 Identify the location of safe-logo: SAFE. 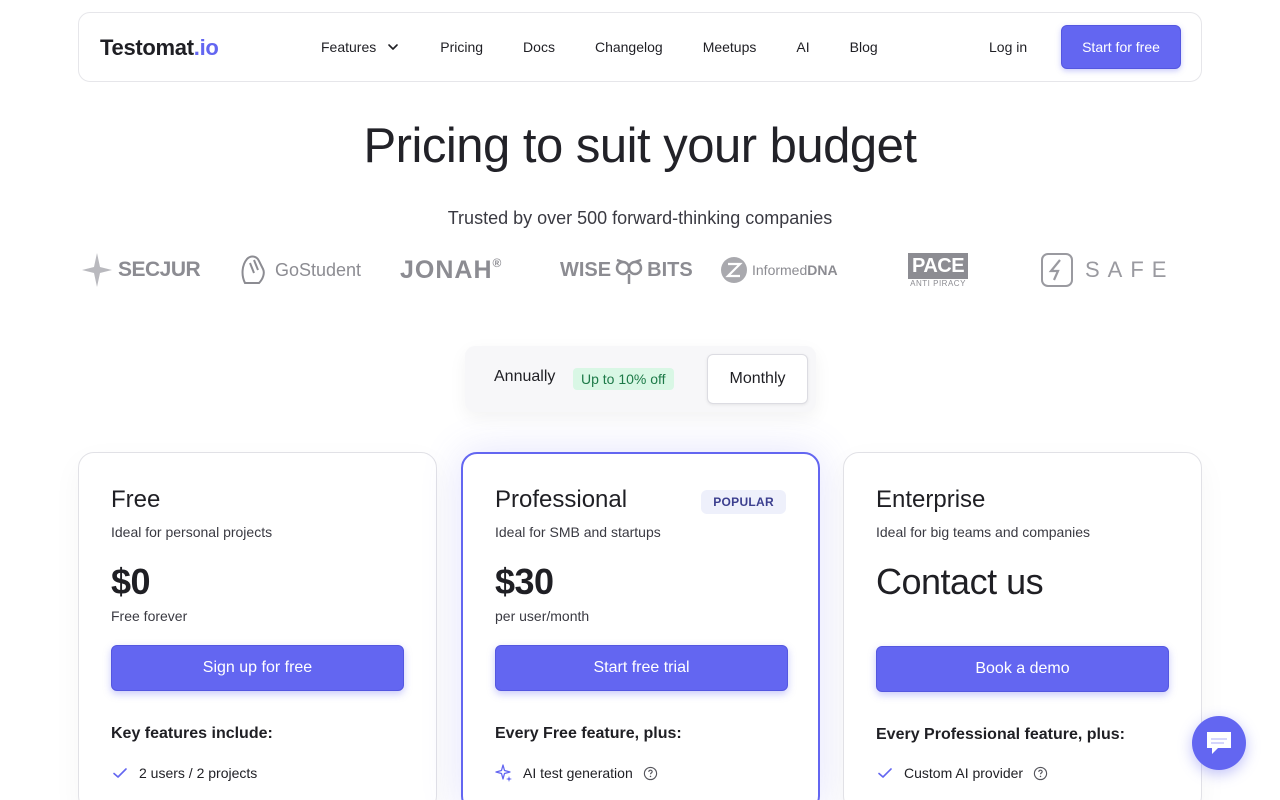
(1107, 270).